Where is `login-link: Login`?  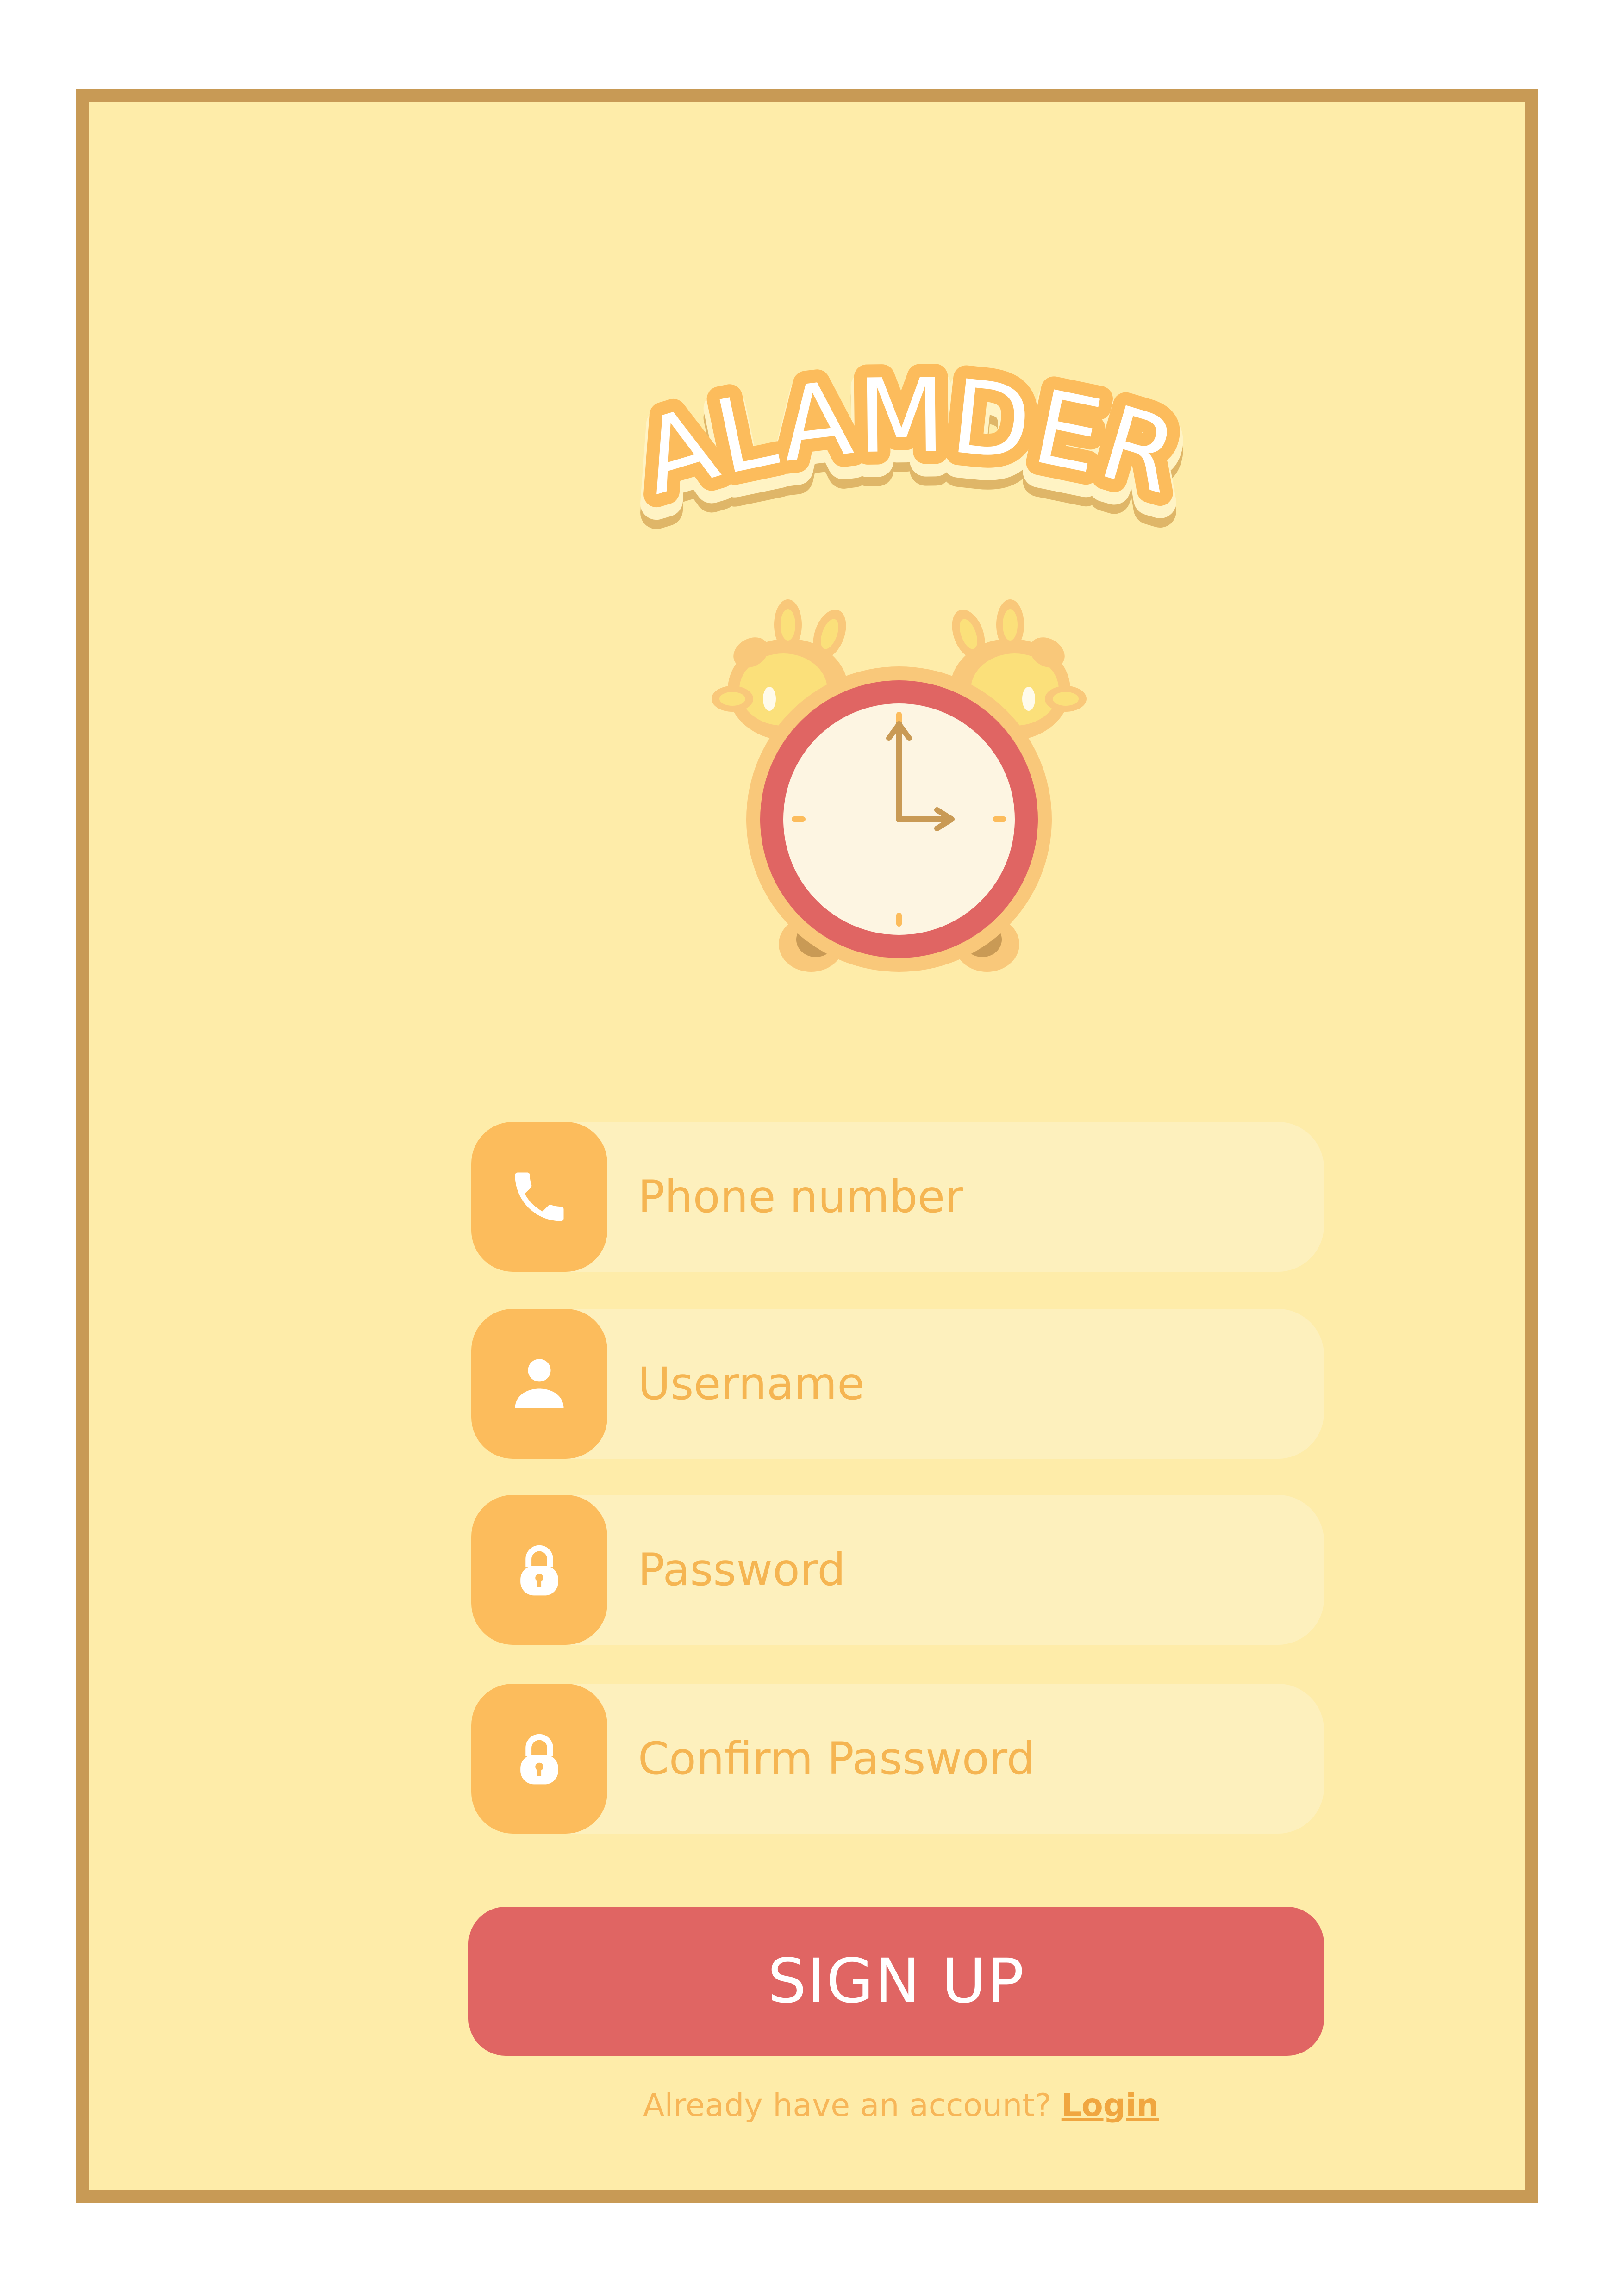
login-link: Login is located at coordinates (1110, 2105).